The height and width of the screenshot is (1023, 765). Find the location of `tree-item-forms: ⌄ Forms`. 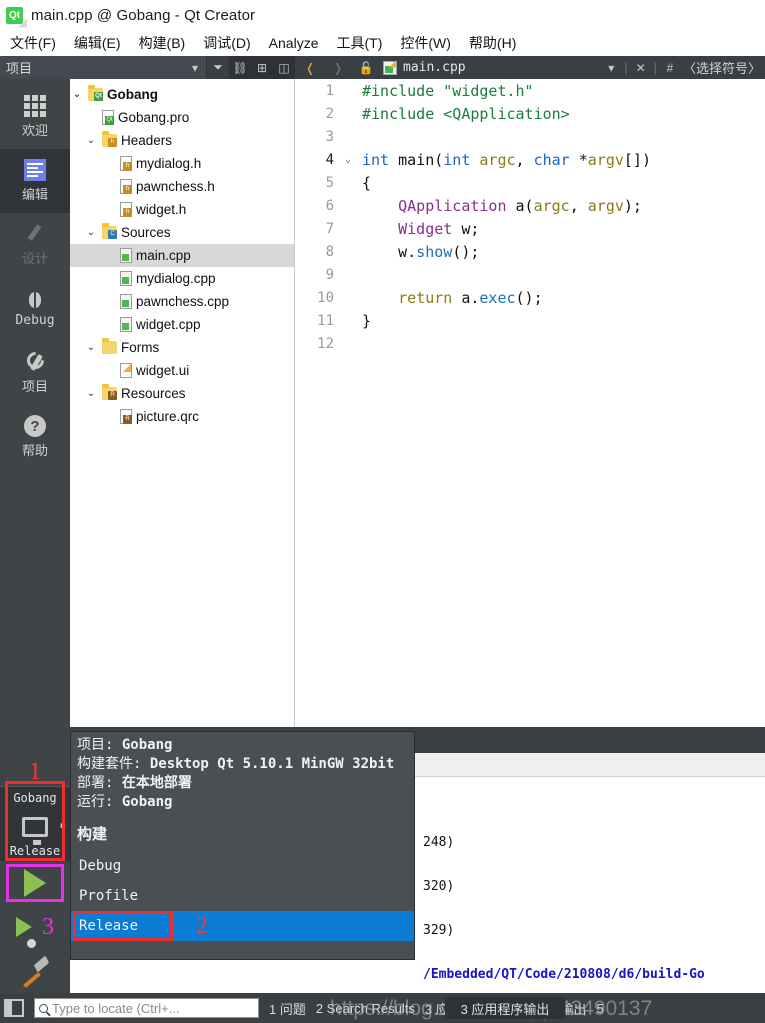

tree-item-forms: ⌄ Forms is located at coordinates (182, 347).